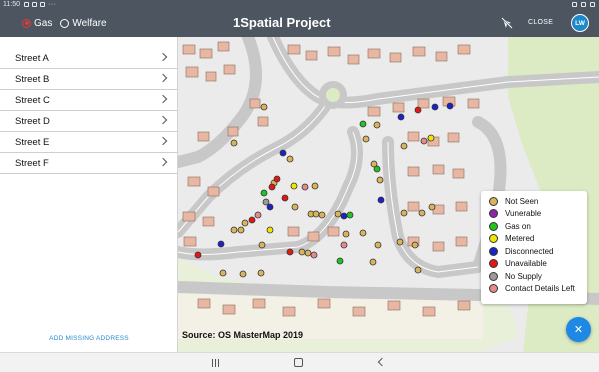  Describe the element at coordinates (526, 264) in the screenshot. I see `legend-label: Unavailable` at that location.